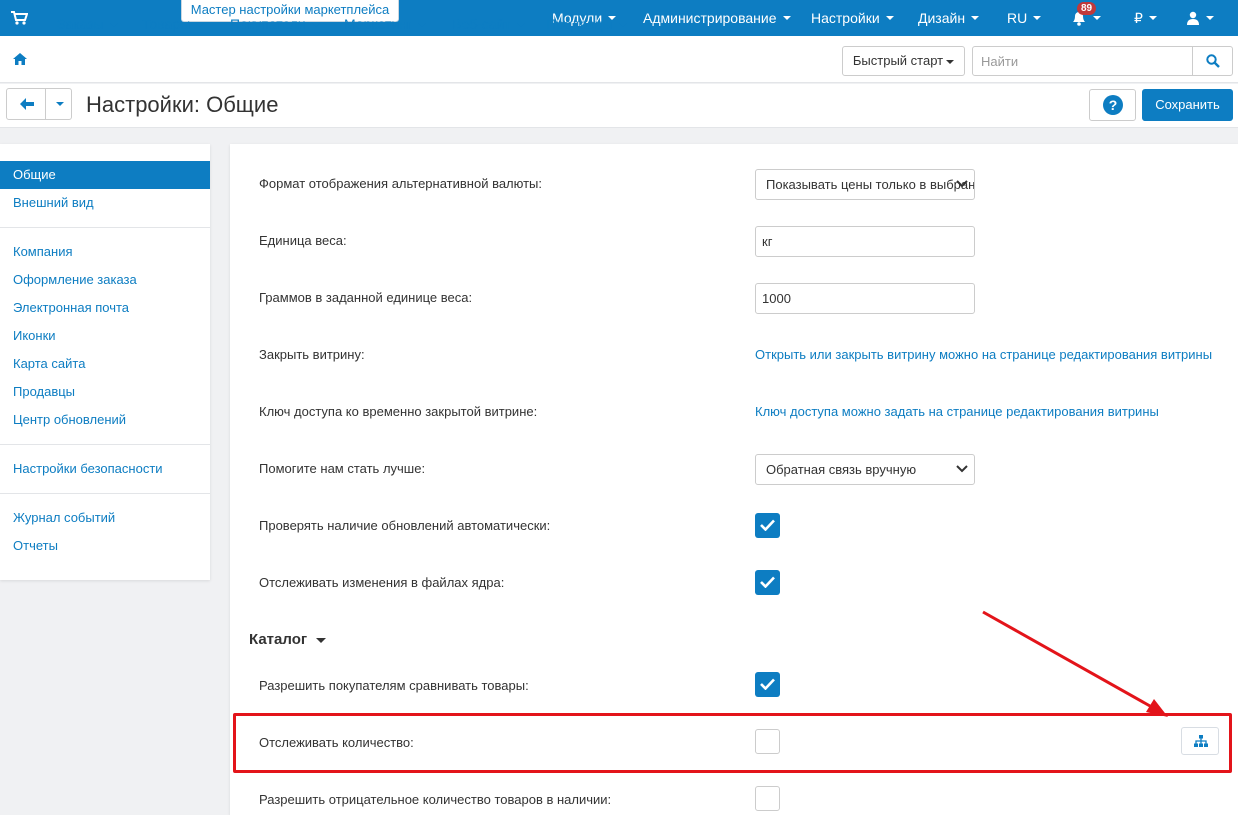  Describe the element at coordinates (105, 336) in the screenshot. I see `sidebar-item-icons: Иконки` at that location.